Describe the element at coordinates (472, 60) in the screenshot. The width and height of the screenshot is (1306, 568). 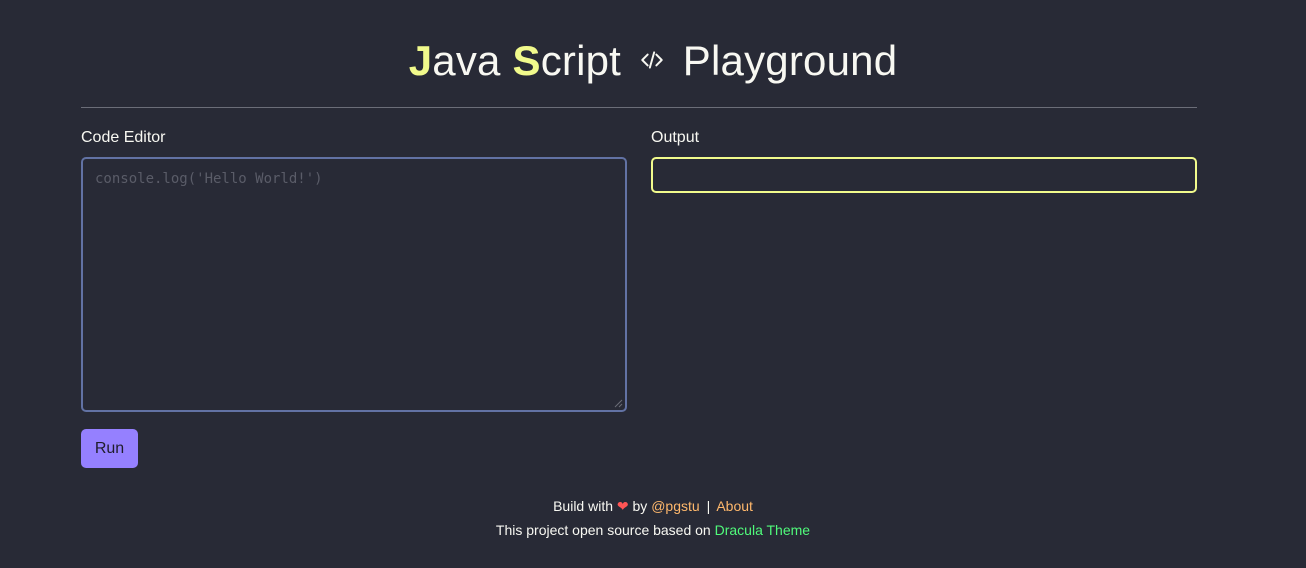
I see `title-ava: ava` at that location.